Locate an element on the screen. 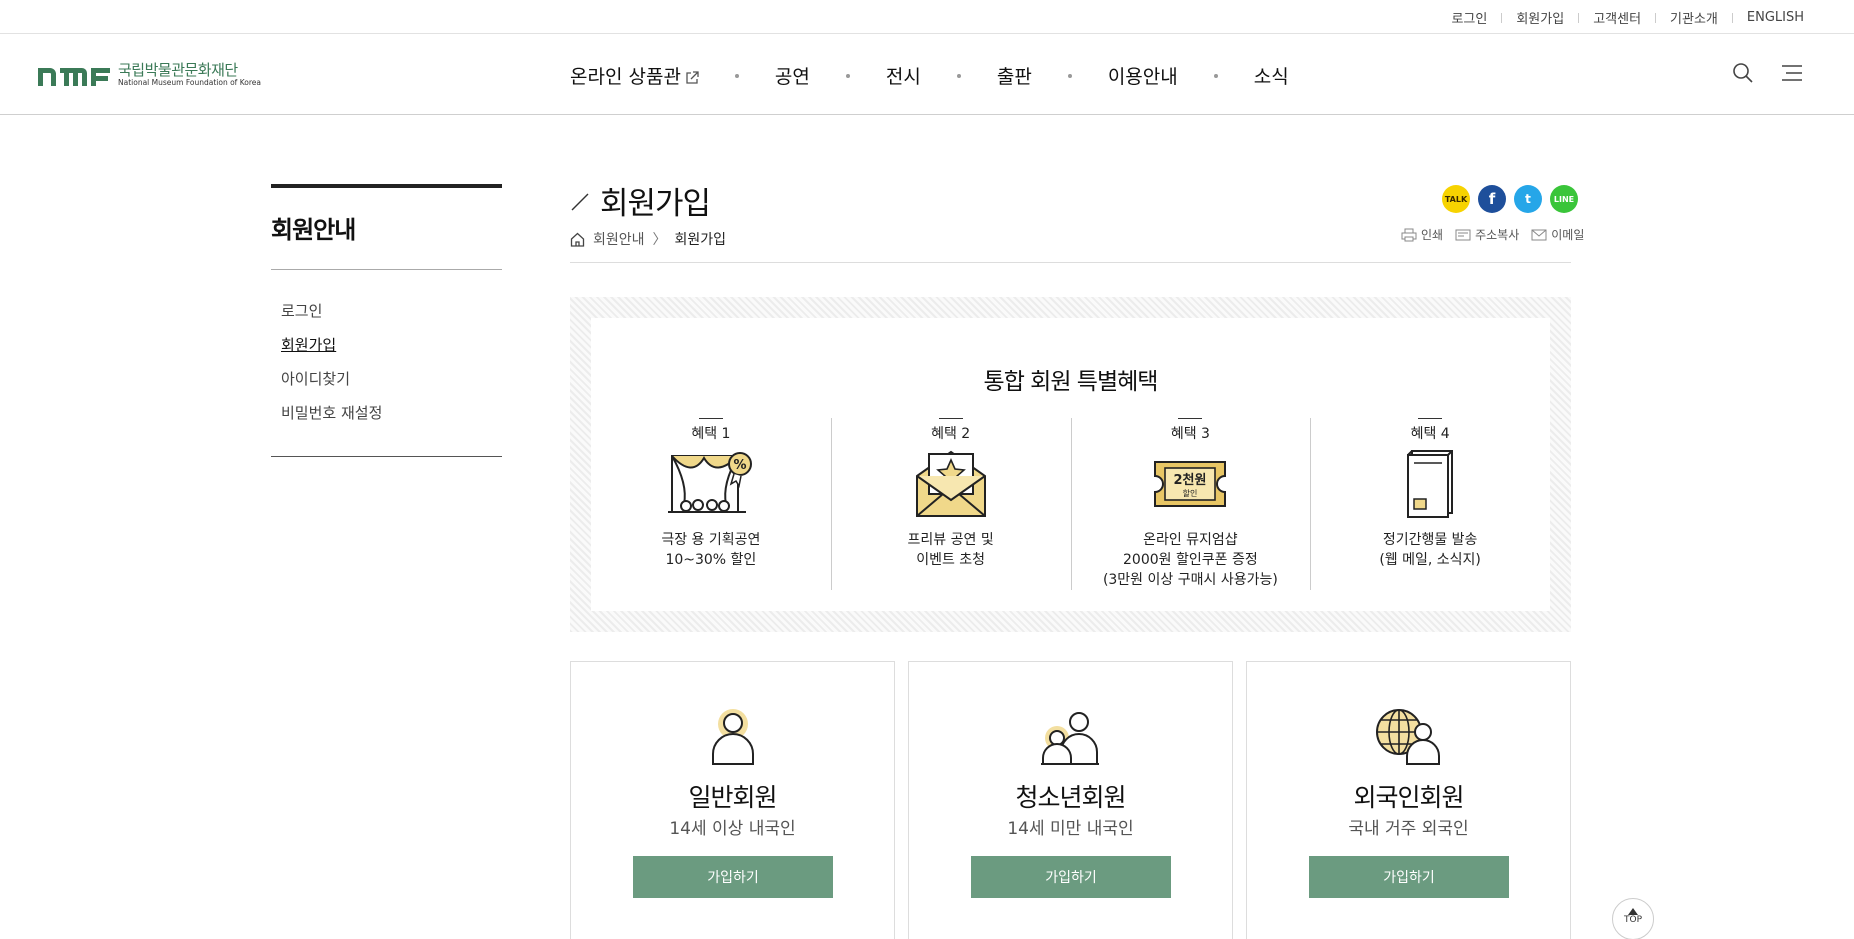 The height and width of the screenshot is (939, 1854). page-title: 회원가입 is located at coordinates (655, 204).